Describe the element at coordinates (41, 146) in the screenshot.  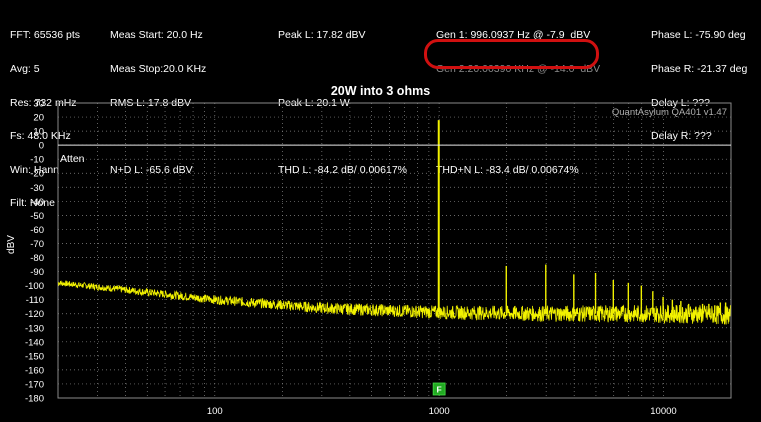
I see `y-tick-label: 0` at that location.